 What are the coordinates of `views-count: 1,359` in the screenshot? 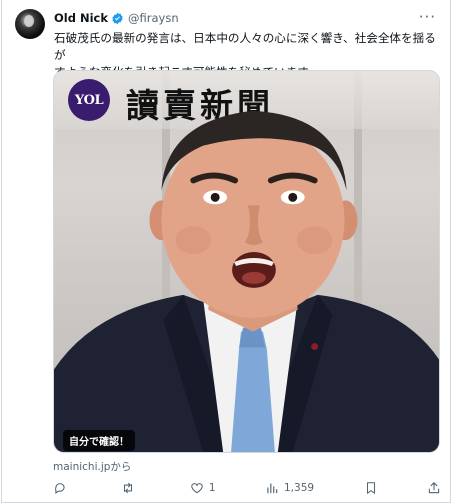 It's located at (299, 488).